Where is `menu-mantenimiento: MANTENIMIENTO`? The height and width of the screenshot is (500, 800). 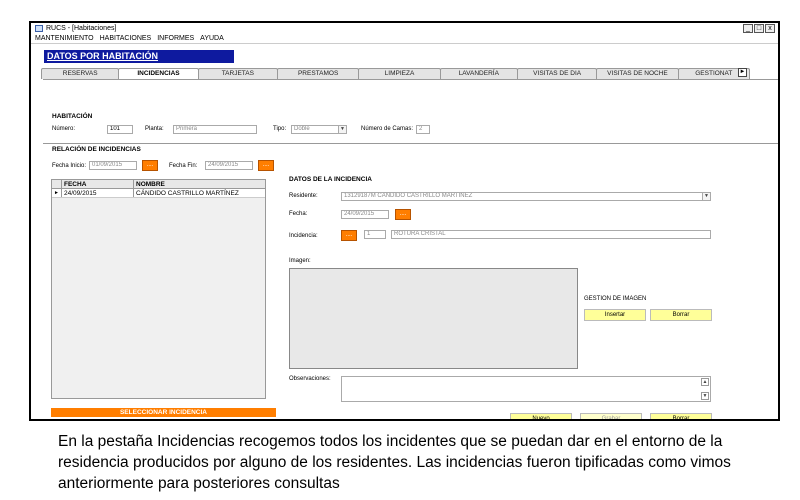 menu-mantenimiento: MANTENIMIENTO is located at coordinates (64, 38).